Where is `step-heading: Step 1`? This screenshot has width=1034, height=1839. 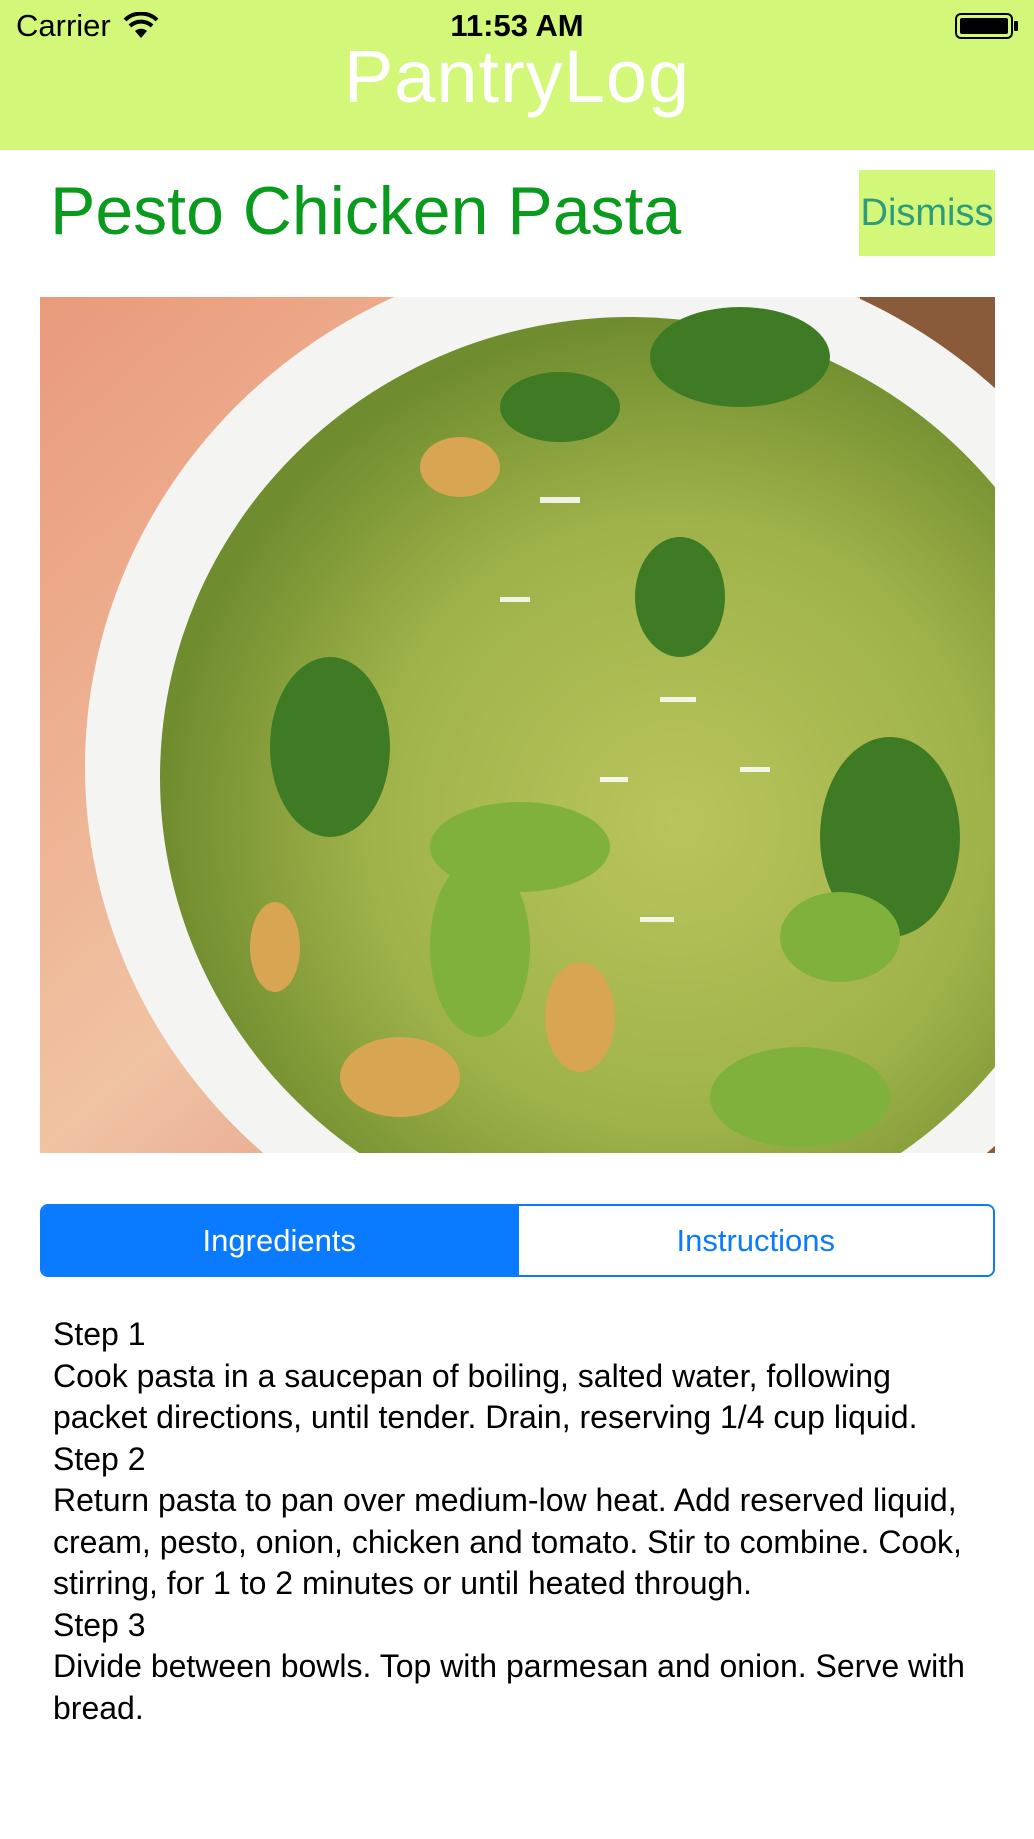 step-heading: Step 1 is located at coordinates (99, 1334).